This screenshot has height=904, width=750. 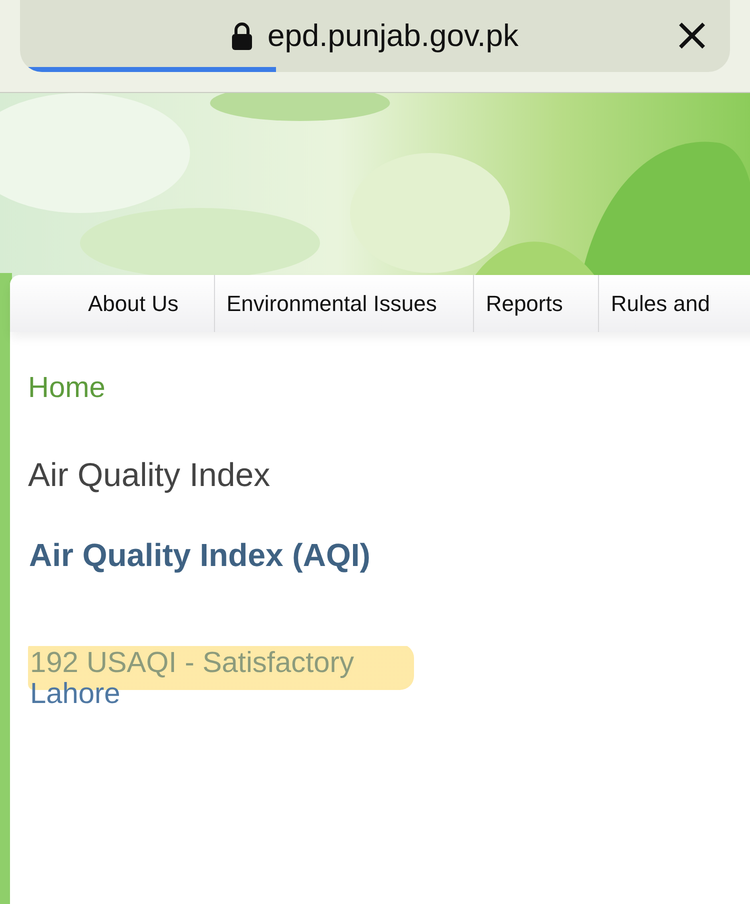 I want to click on close-button: ×, so click(x=692, y=34).